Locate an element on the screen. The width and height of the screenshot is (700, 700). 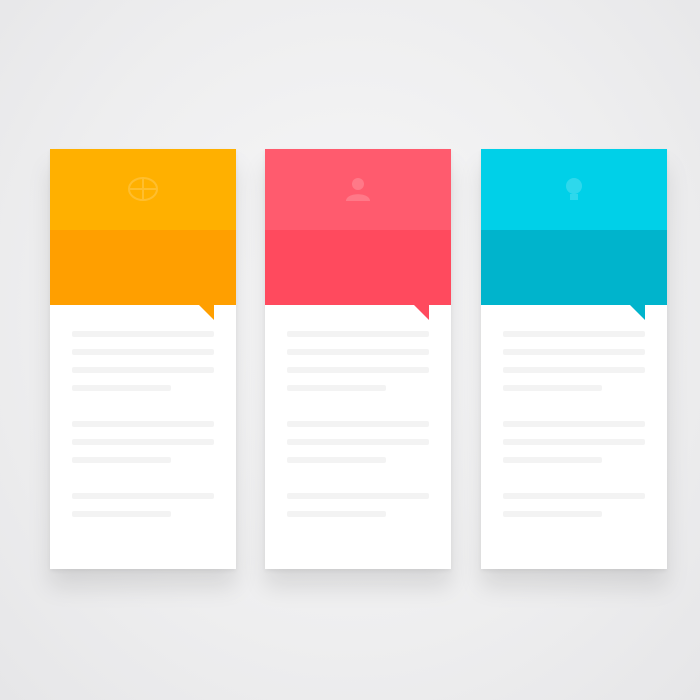
user-icon is located at coordinates (358, 189).